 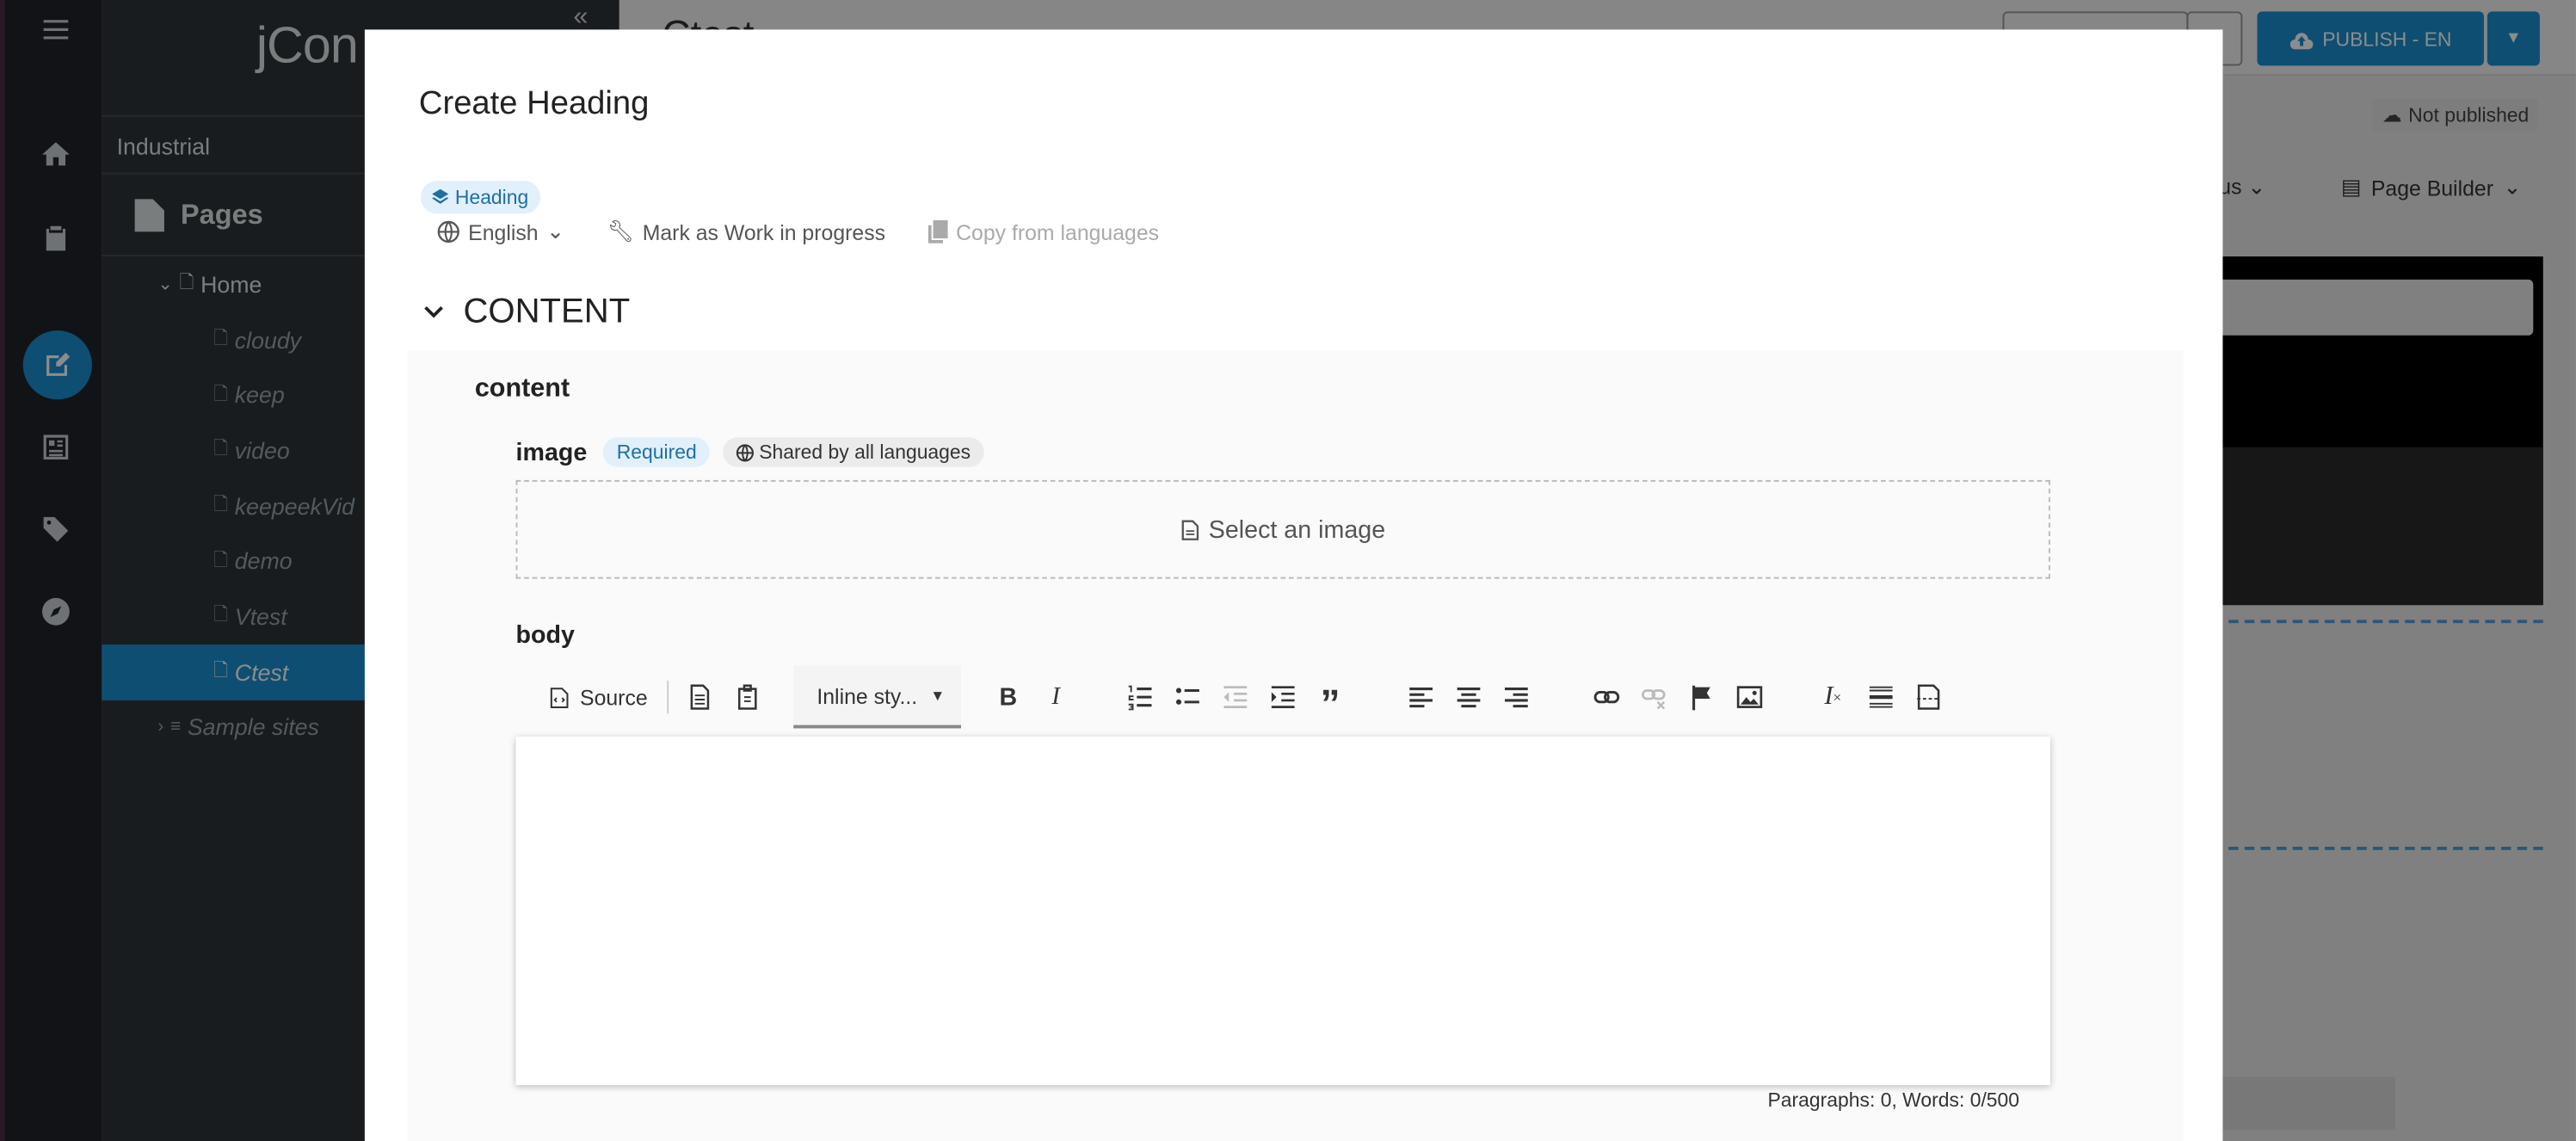 What do you see at coordinates (668, 697) in the screenshot?
I see `toolbar-separator` at bounding box center [668, 697].